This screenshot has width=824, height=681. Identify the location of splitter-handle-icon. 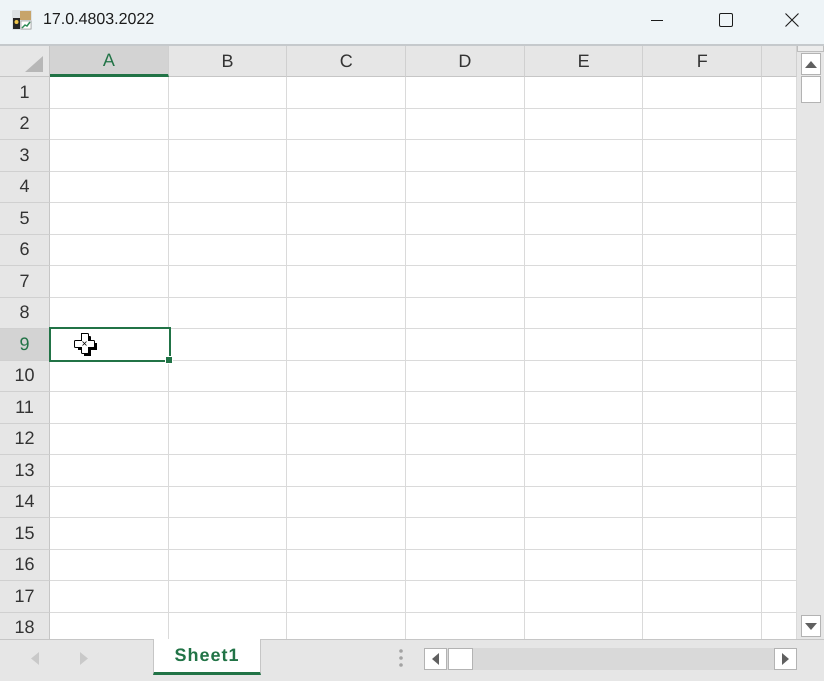
(401, 658).